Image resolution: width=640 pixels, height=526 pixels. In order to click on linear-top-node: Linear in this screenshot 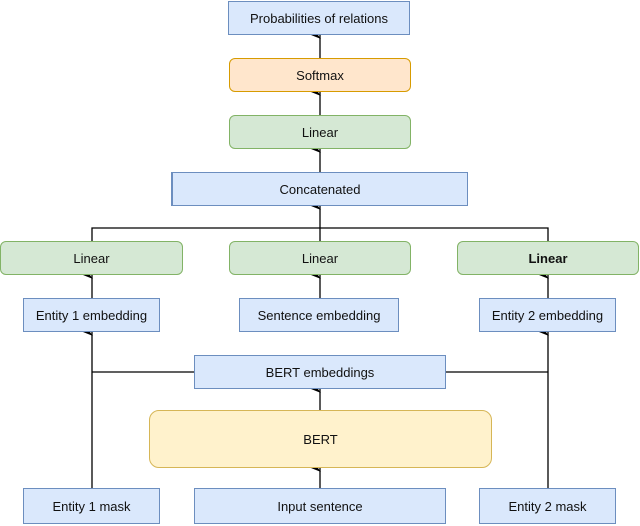, I will do `click(320, 132)`.